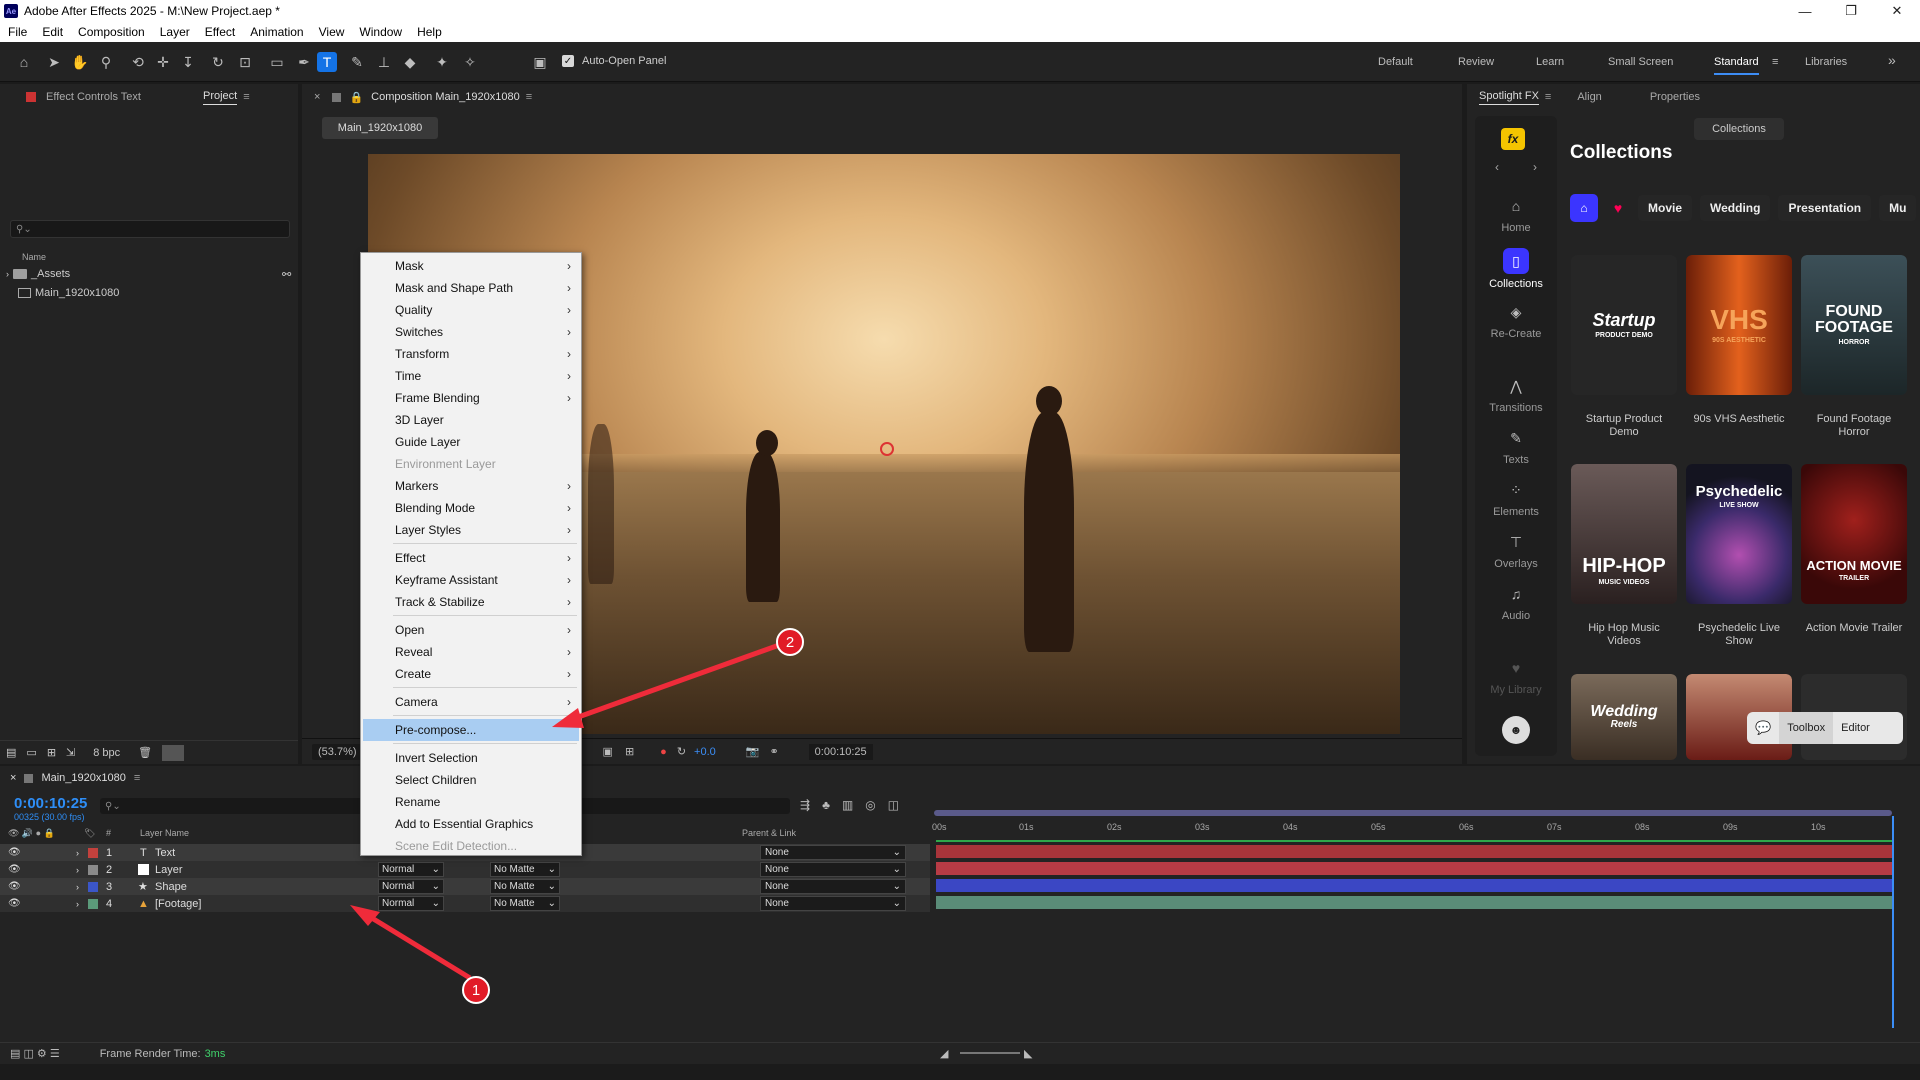 This screenshot has width=1920, height=1080. Describe the element at coordinates (137, 778) in the screenshot. I see `timeline-menu-icon: ≡` at that location.